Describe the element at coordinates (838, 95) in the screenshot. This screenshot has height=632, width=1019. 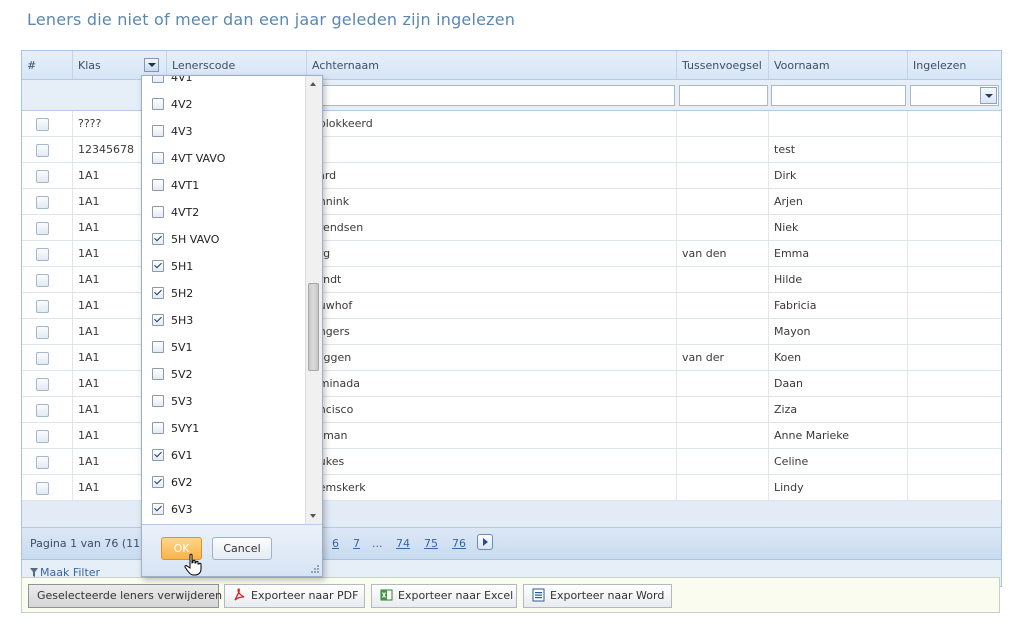
I see `voornaam-filter-input` at that location.